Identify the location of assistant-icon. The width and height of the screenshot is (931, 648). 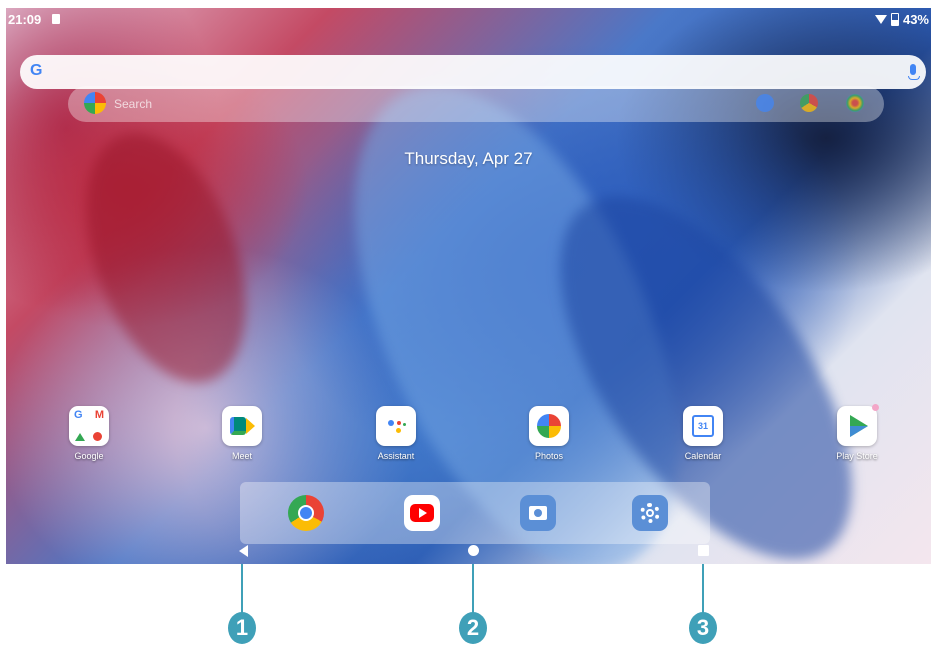
(396, 426).